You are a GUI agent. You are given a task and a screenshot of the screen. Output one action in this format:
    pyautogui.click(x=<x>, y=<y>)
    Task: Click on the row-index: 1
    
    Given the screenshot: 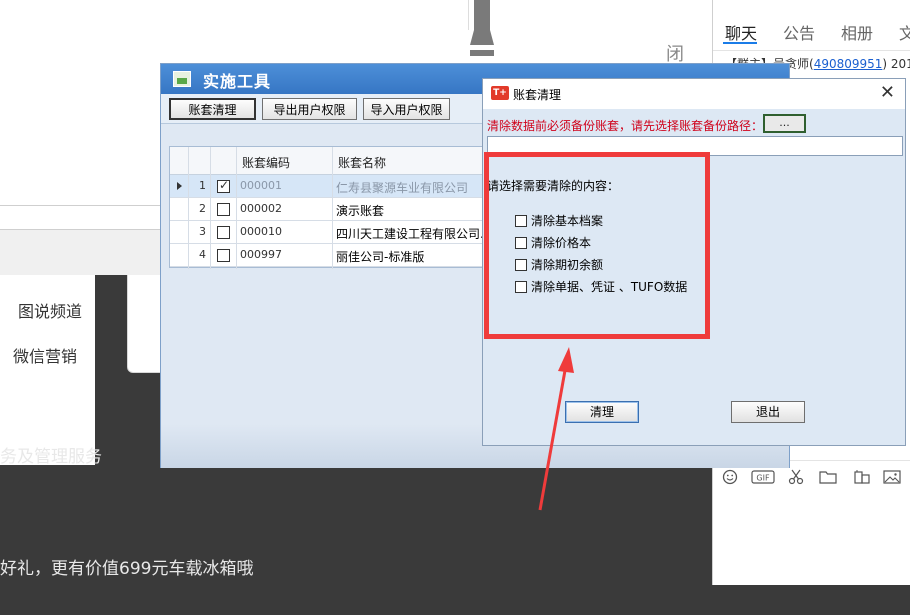 What is the action you would take?
    pyautogui.click(x=202, y=185)
    